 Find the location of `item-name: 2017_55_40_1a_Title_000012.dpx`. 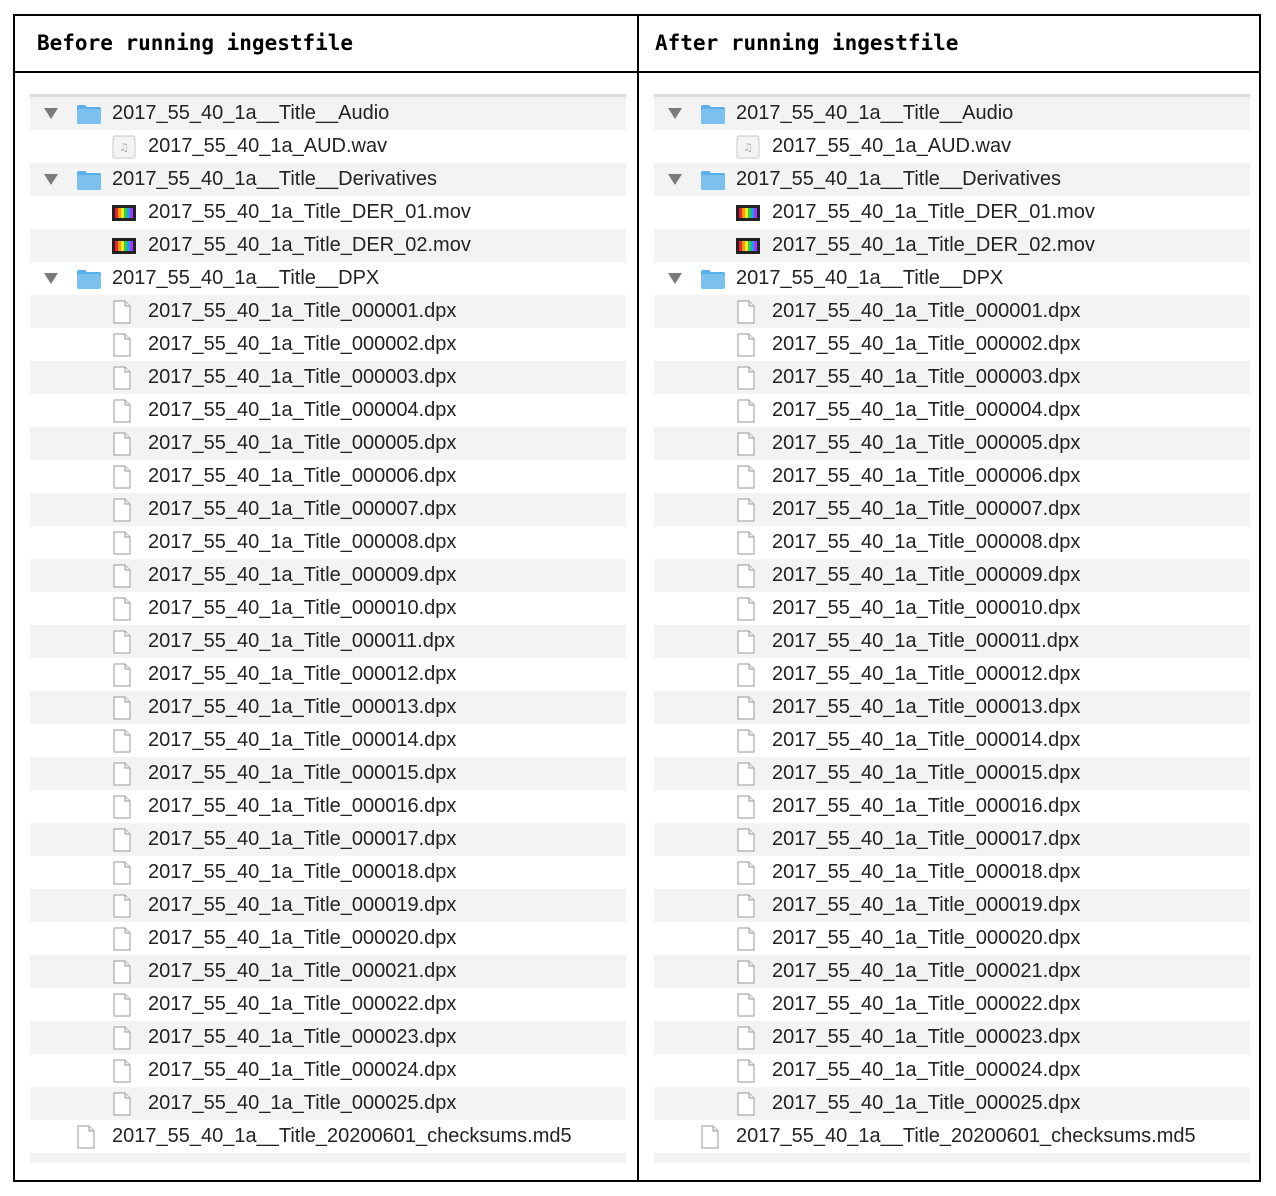

item-name: 2017_55_40_1a_Title_000012.dpx is located at coordinates (302, 674).